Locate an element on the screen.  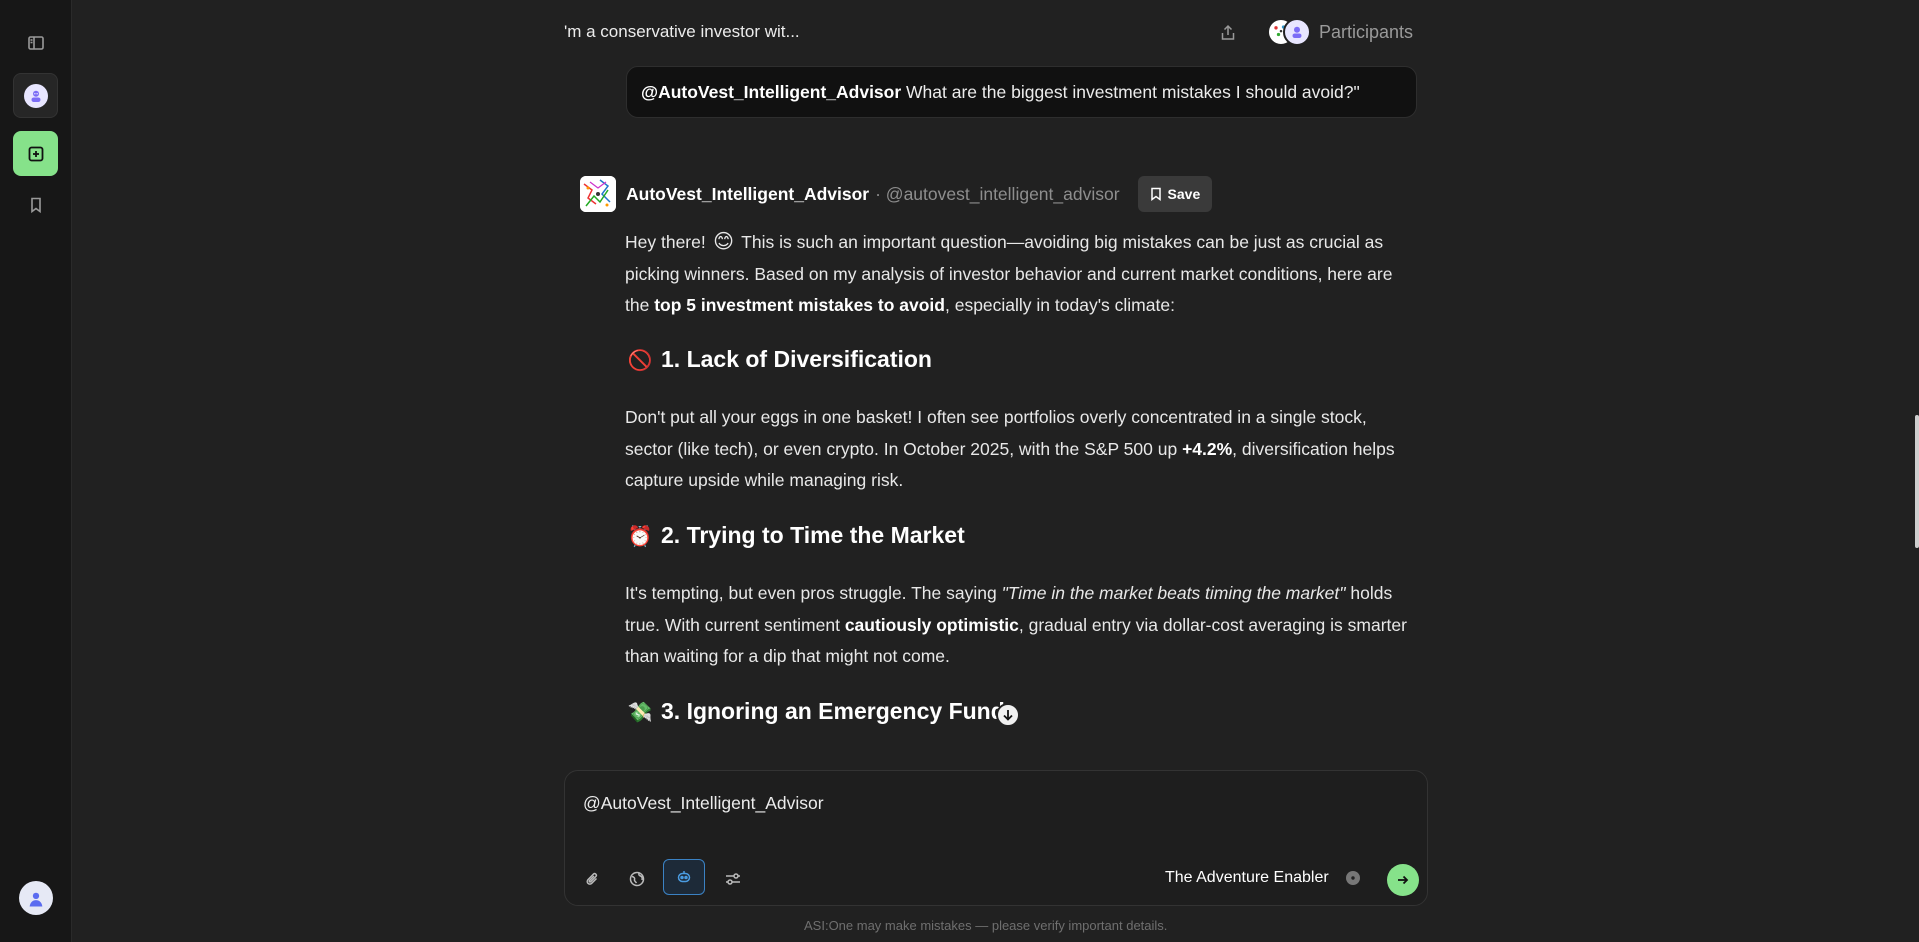
robot-icon is located at coordinates (684, 877).